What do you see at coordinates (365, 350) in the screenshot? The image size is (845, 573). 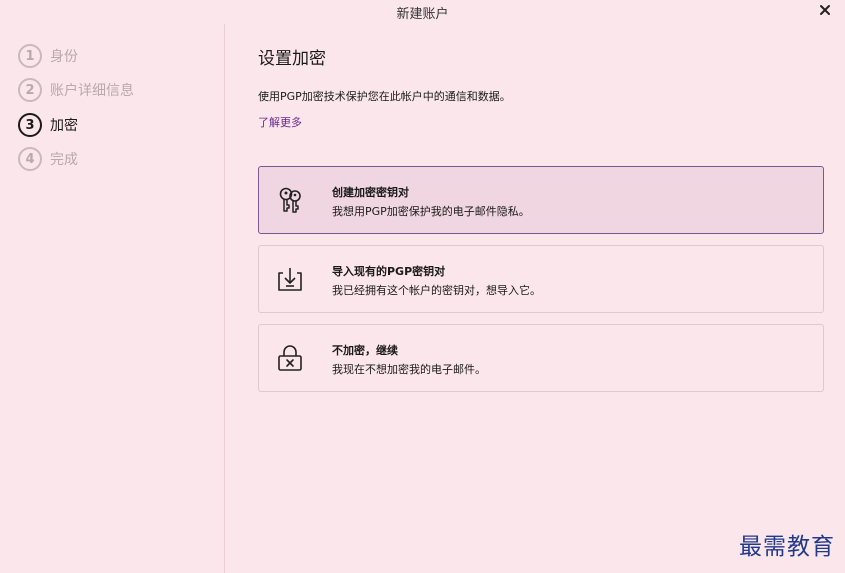 I see `option-title: 不加密，继续` at bounding box center [365, 350].